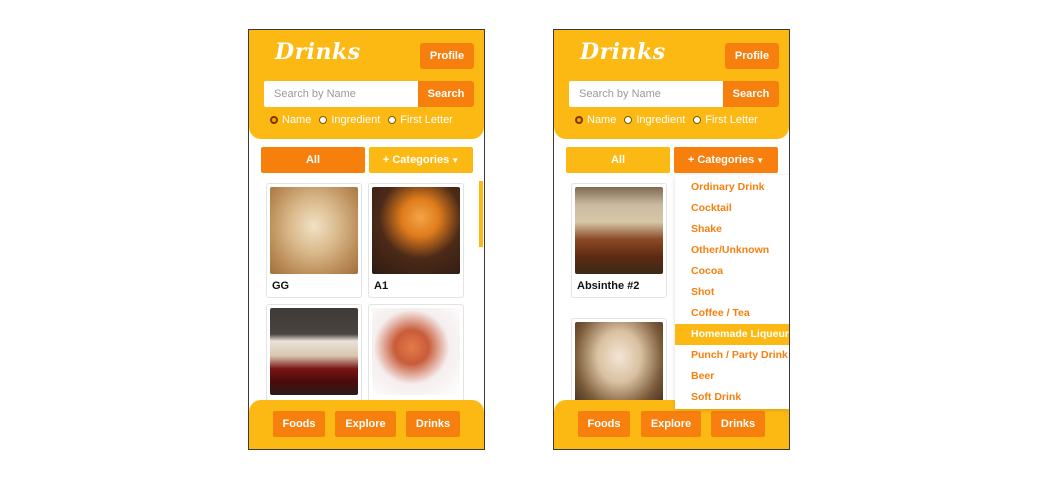  I want to click on drink-name: Absinthe #2, so click(608, 286).